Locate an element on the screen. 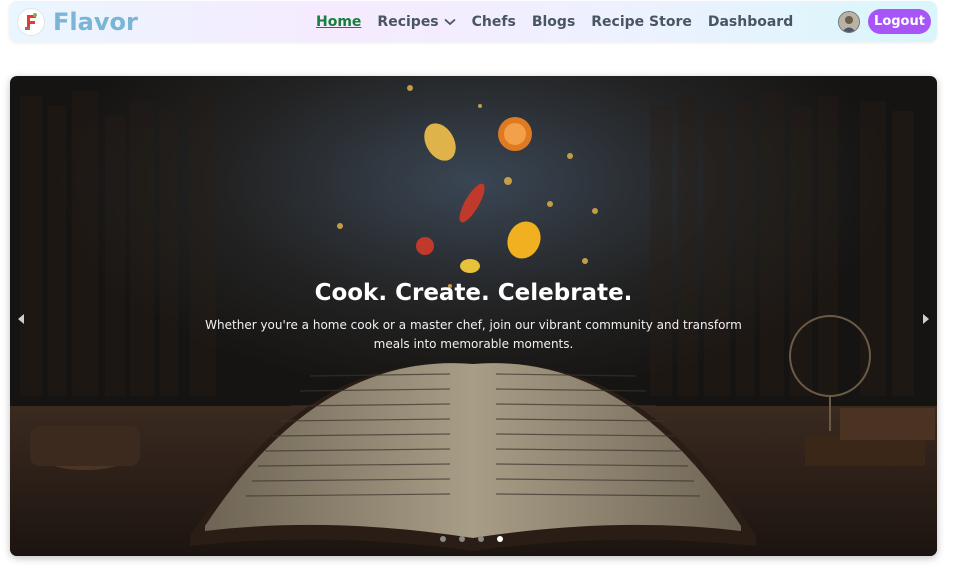 The width and height of the screenshot is (956, 578). carousel-indicators is located at coordinates (478, 539).